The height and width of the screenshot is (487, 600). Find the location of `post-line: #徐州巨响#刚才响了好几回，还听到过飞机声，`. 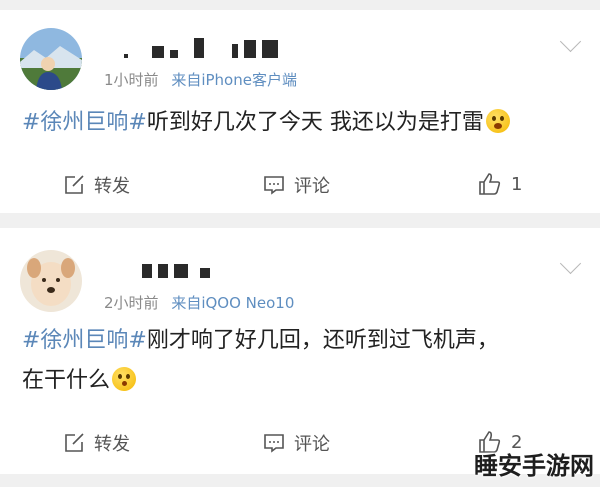

post-line: #徐州巨响#刚才响了好几回，还听到过飞机声， is located at coordinates (299, 341).